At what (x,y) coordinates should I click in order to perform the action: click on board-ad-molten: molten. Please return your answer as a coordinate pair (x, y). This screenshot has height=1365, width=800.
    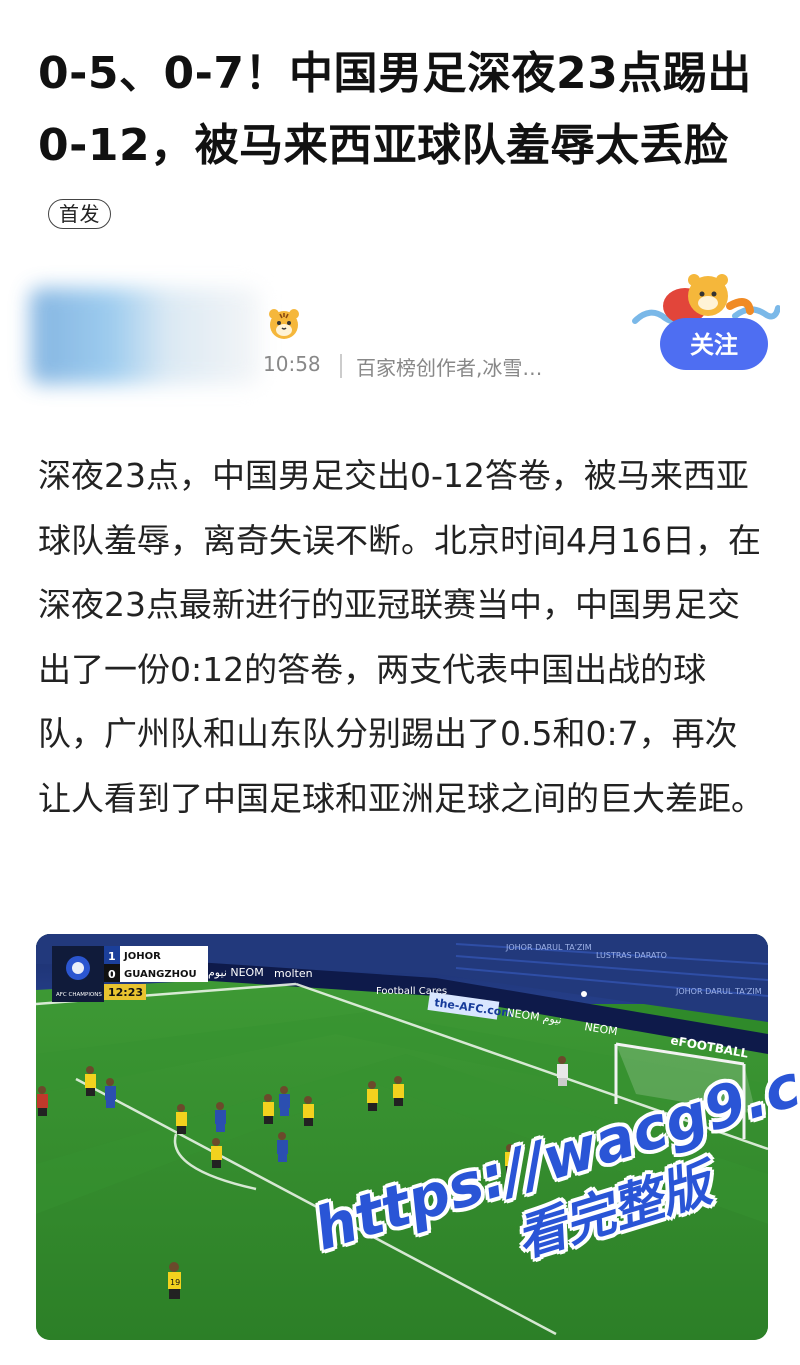
    Looking at the image, I should click on (293, 973).